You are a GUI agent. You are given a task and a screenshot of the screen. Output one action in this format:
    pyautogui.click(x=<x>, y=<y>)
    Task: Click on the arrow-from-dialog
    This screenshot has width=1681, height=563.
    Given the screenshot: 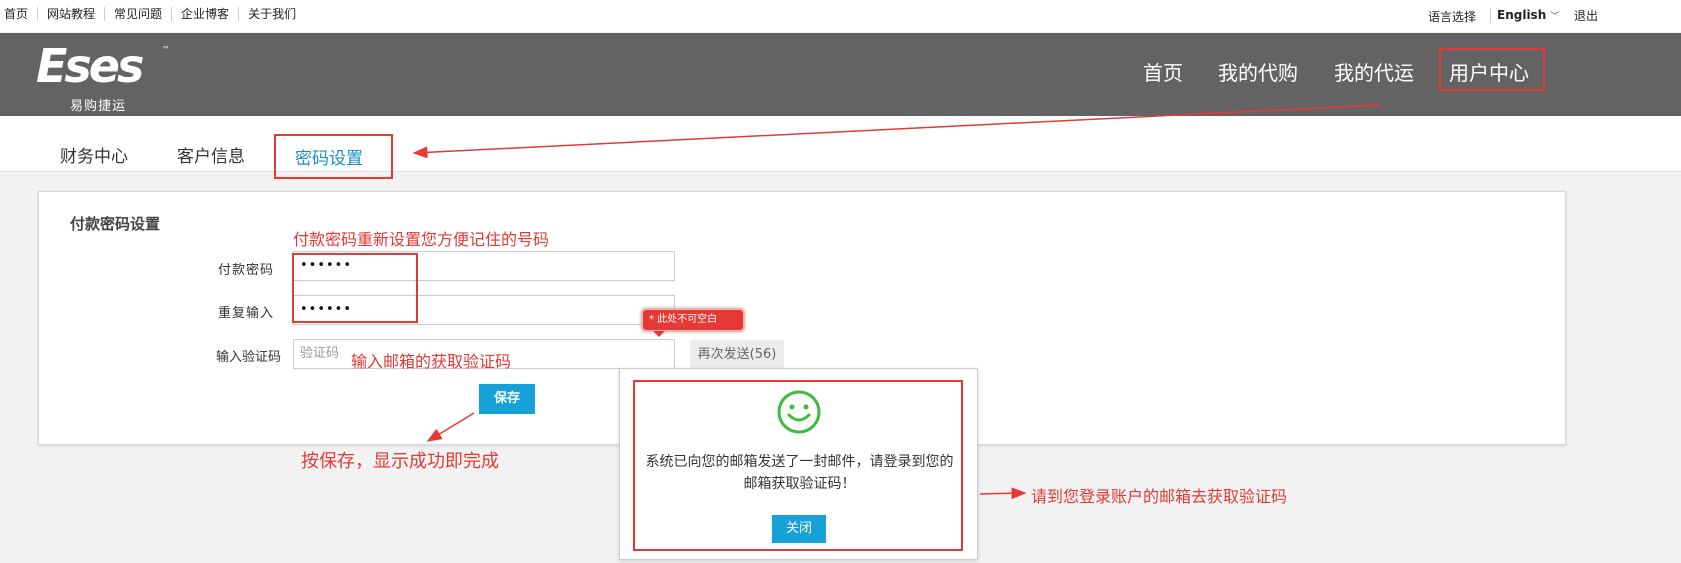 What is the action you would take?
    pyautogui.click(x=1003, y=493)
    